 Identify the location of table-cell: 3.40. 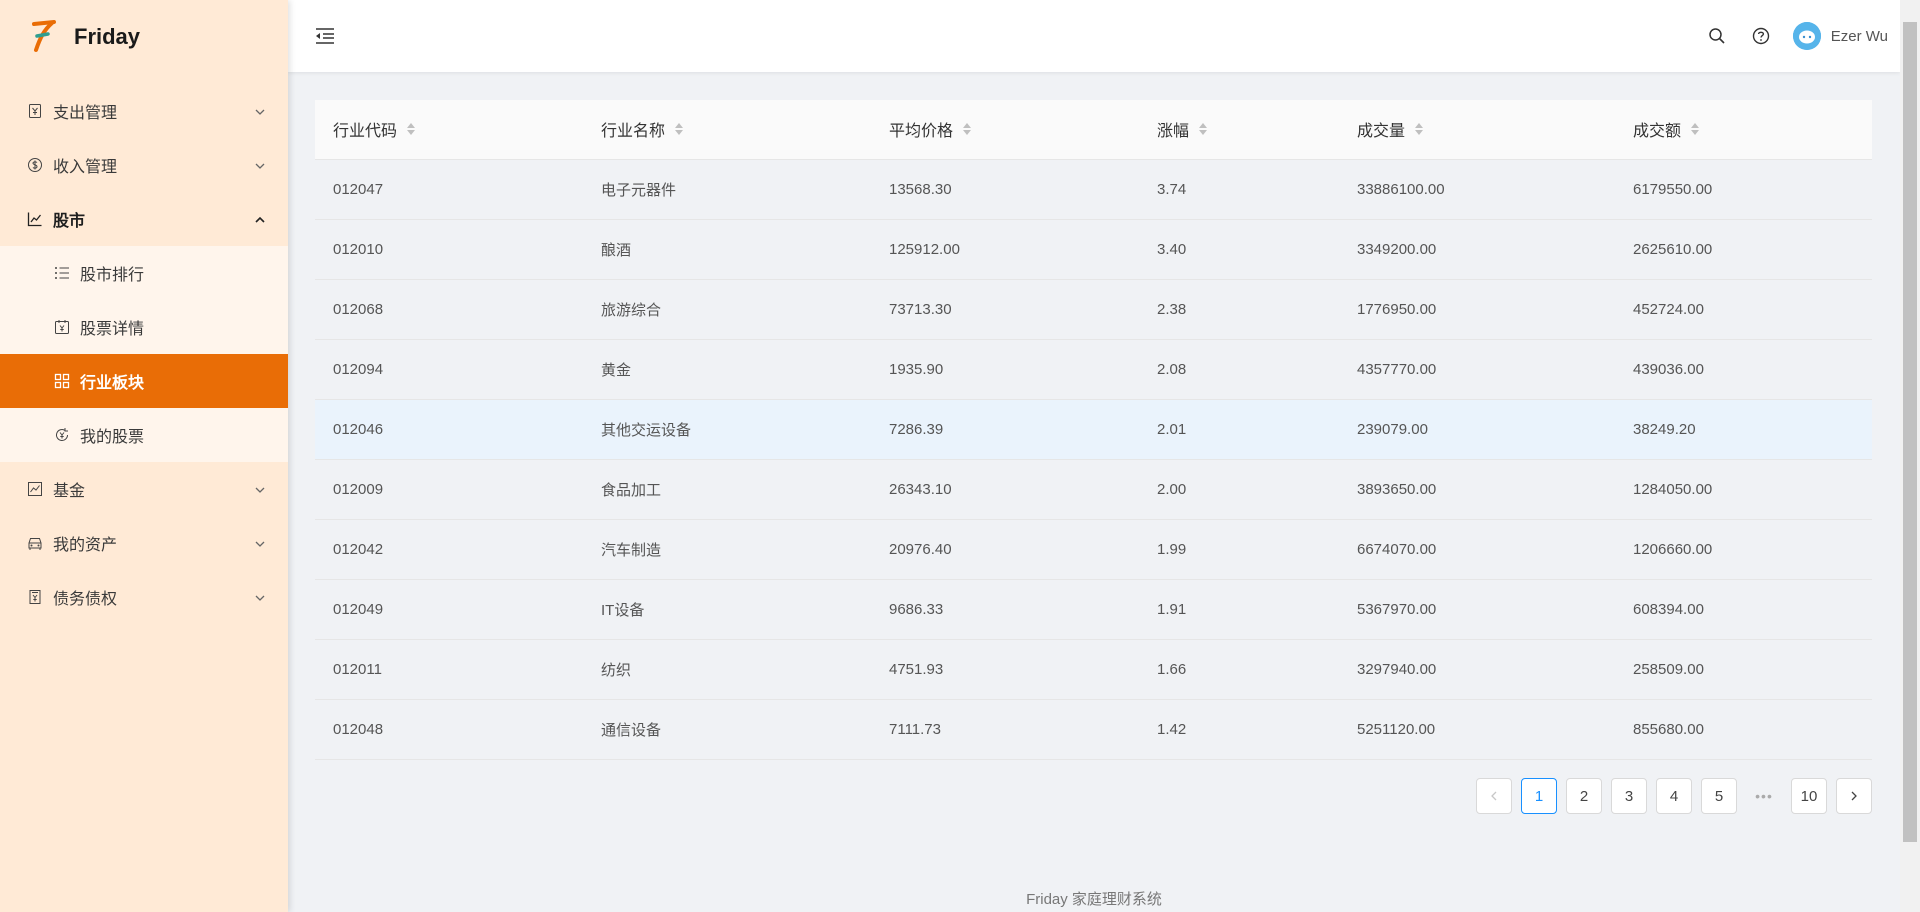
(1239, 249).